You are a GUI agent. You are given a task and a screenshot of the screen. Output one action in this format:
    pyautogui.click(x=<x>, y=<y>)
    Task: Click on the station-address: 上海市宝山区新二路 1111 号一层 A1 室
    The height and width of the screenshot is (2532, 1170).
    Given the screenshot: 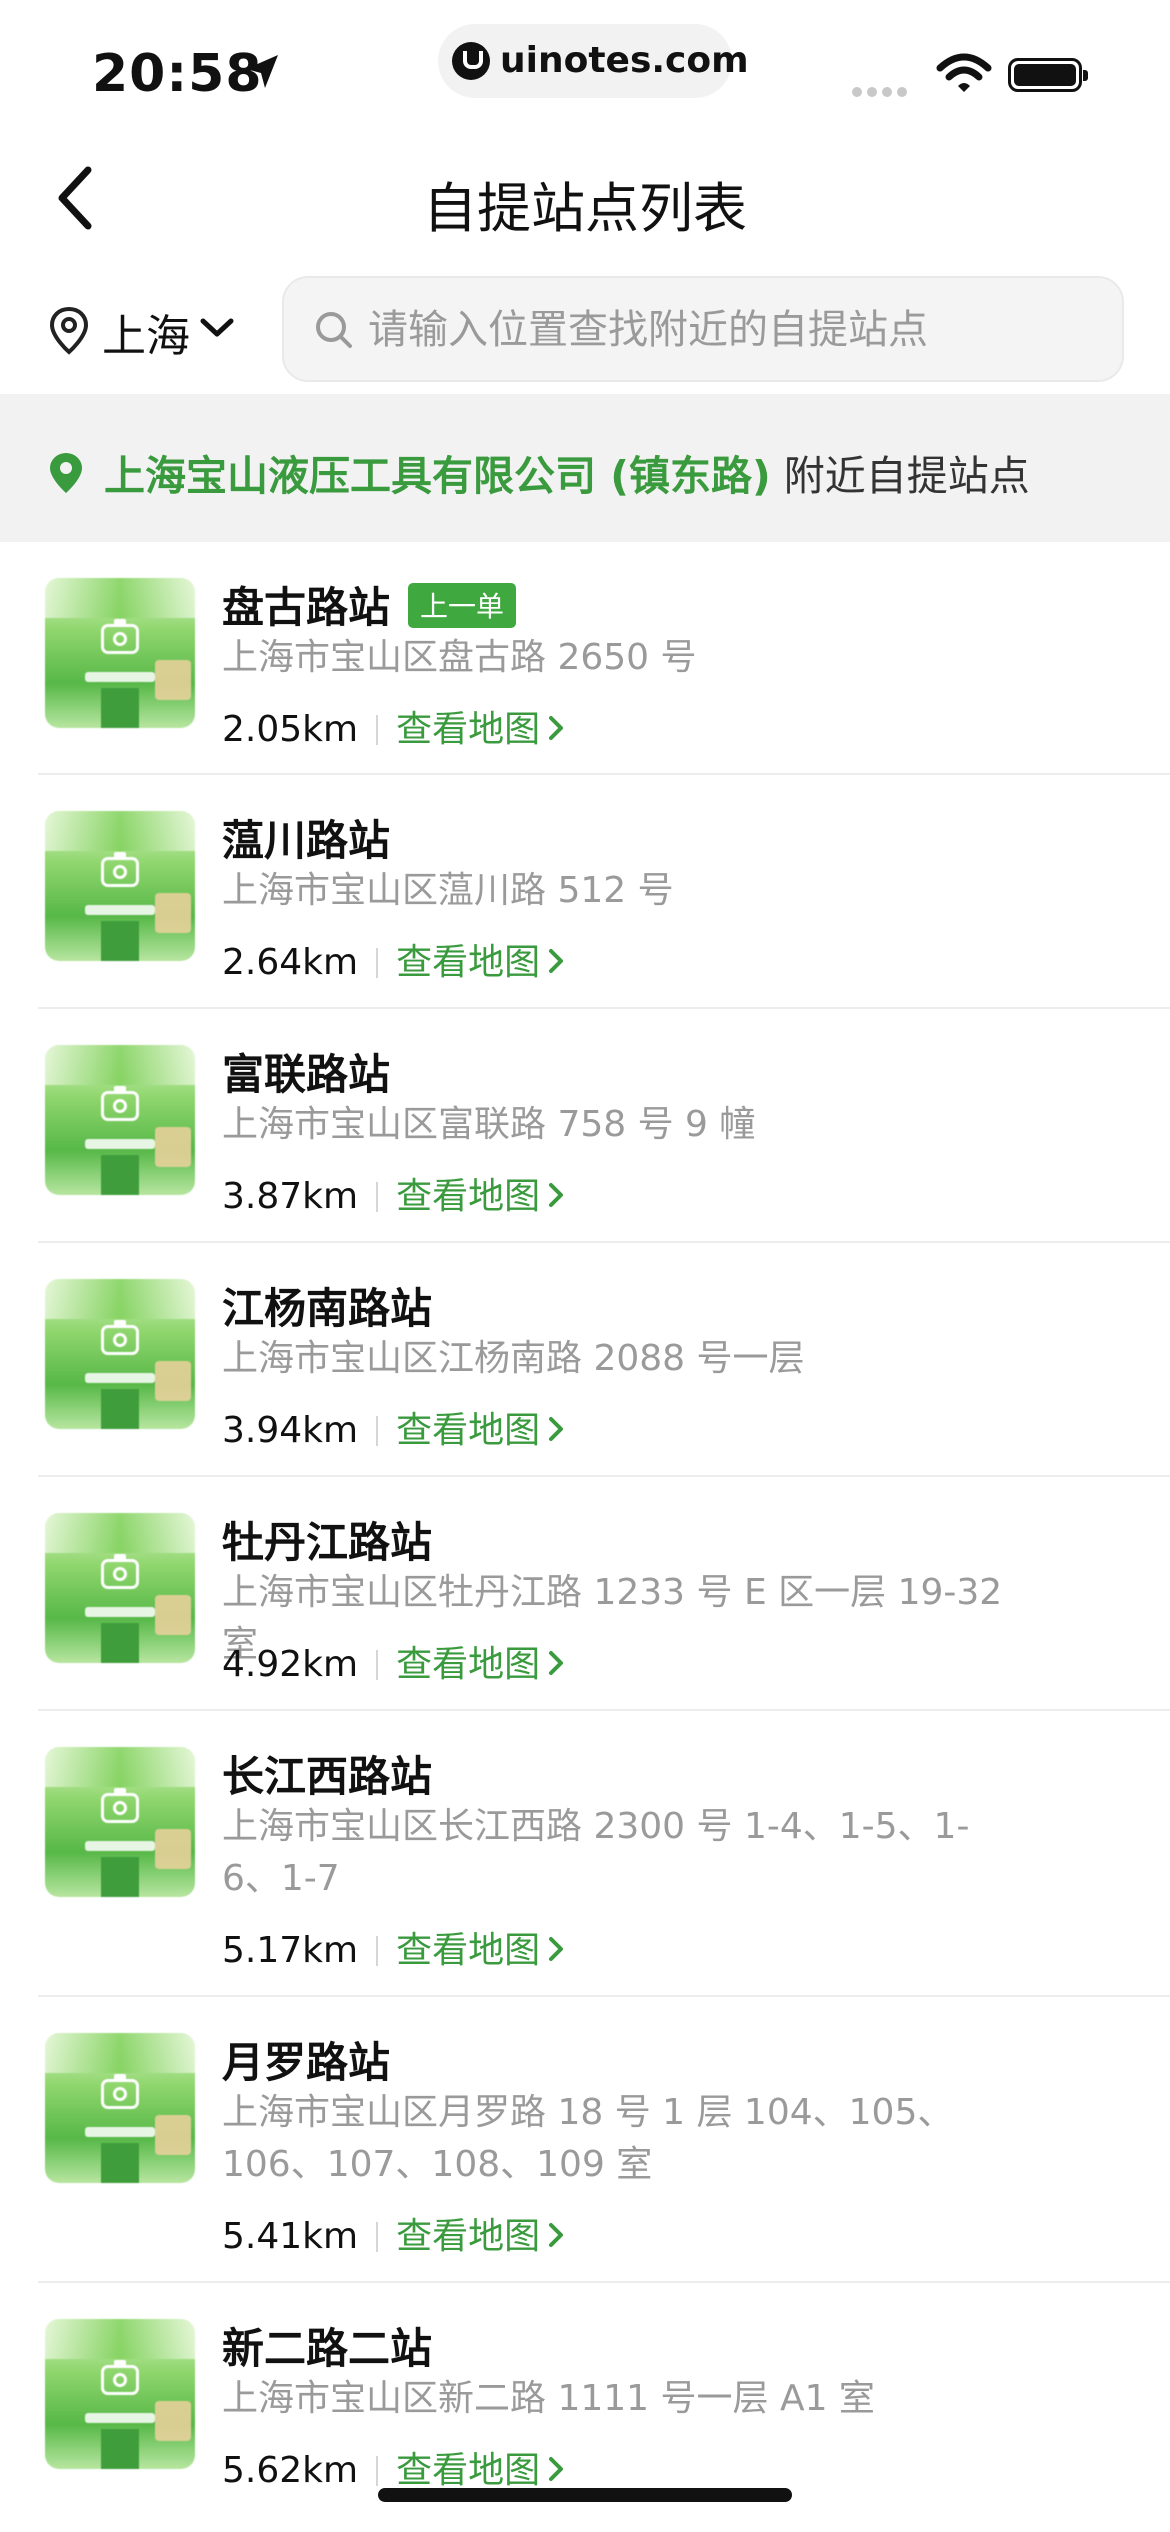 What is the action you would take?
    pyautogui.click(x=548, y=2398)
    